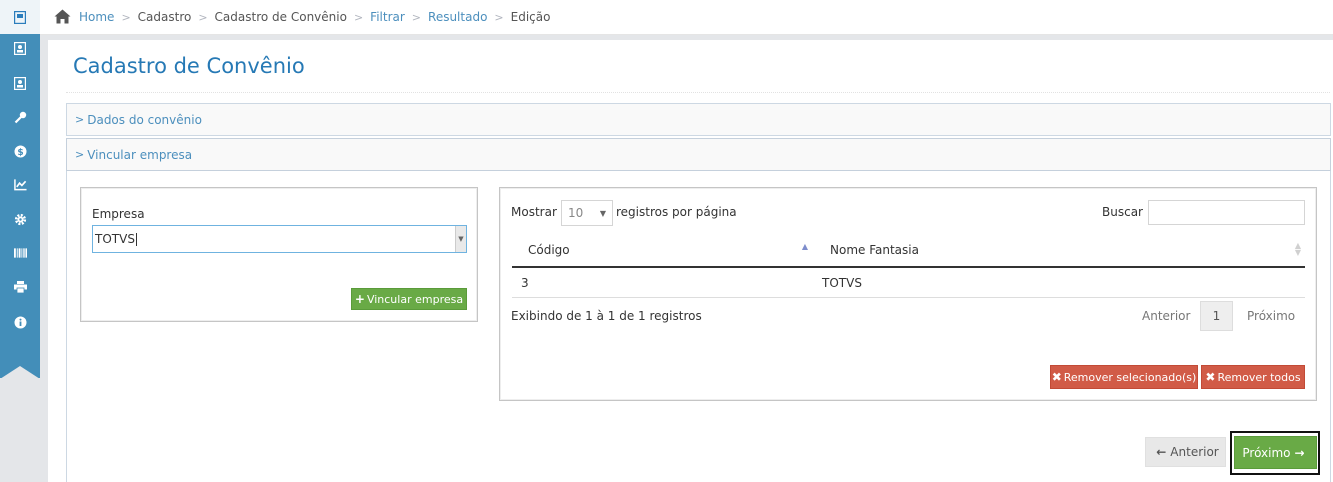  I want to click on sidebar: $, so click(20, 241).